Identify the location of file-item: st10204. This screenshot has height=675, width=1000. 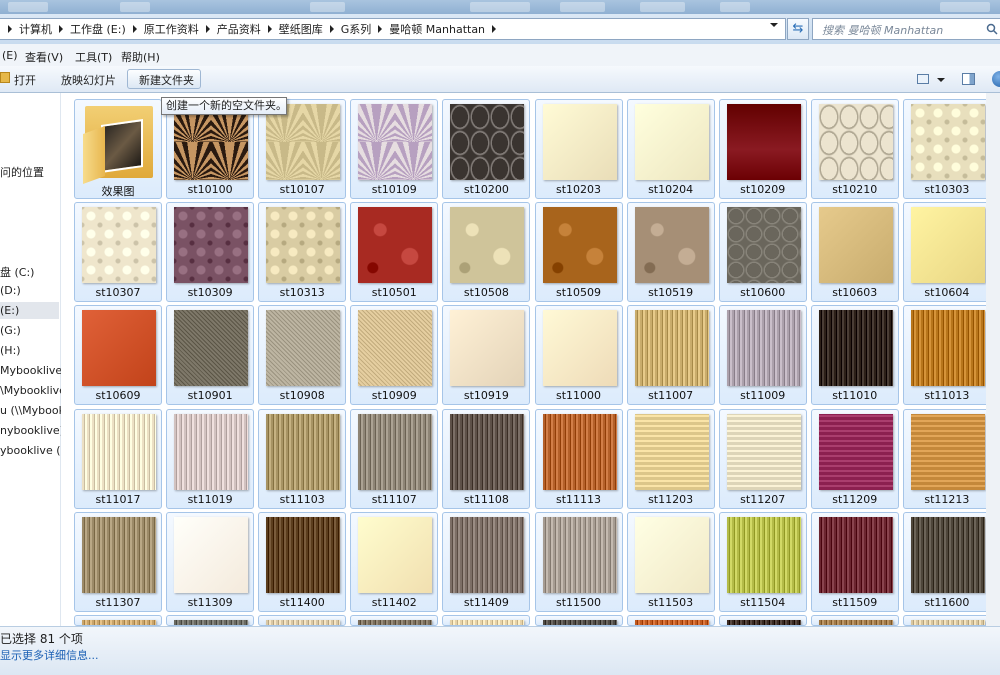
(670, 149).